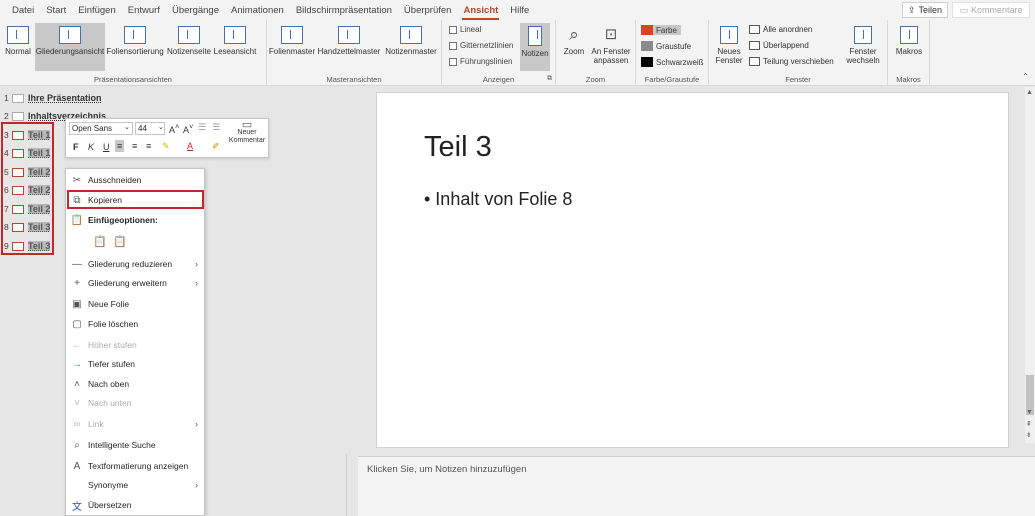 The image size is (1035, 516). What do you see at coordinates (76, 147) in the screenshot?
I see `bold-icon: F` at bounding box center [76, 147].